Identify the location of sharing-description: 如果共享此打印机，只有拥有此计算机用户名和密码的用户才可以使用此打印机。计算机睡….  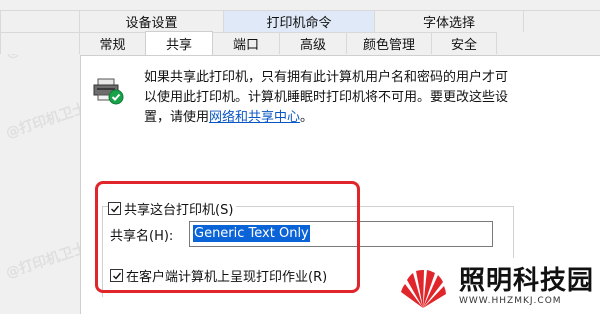
(328, 98).